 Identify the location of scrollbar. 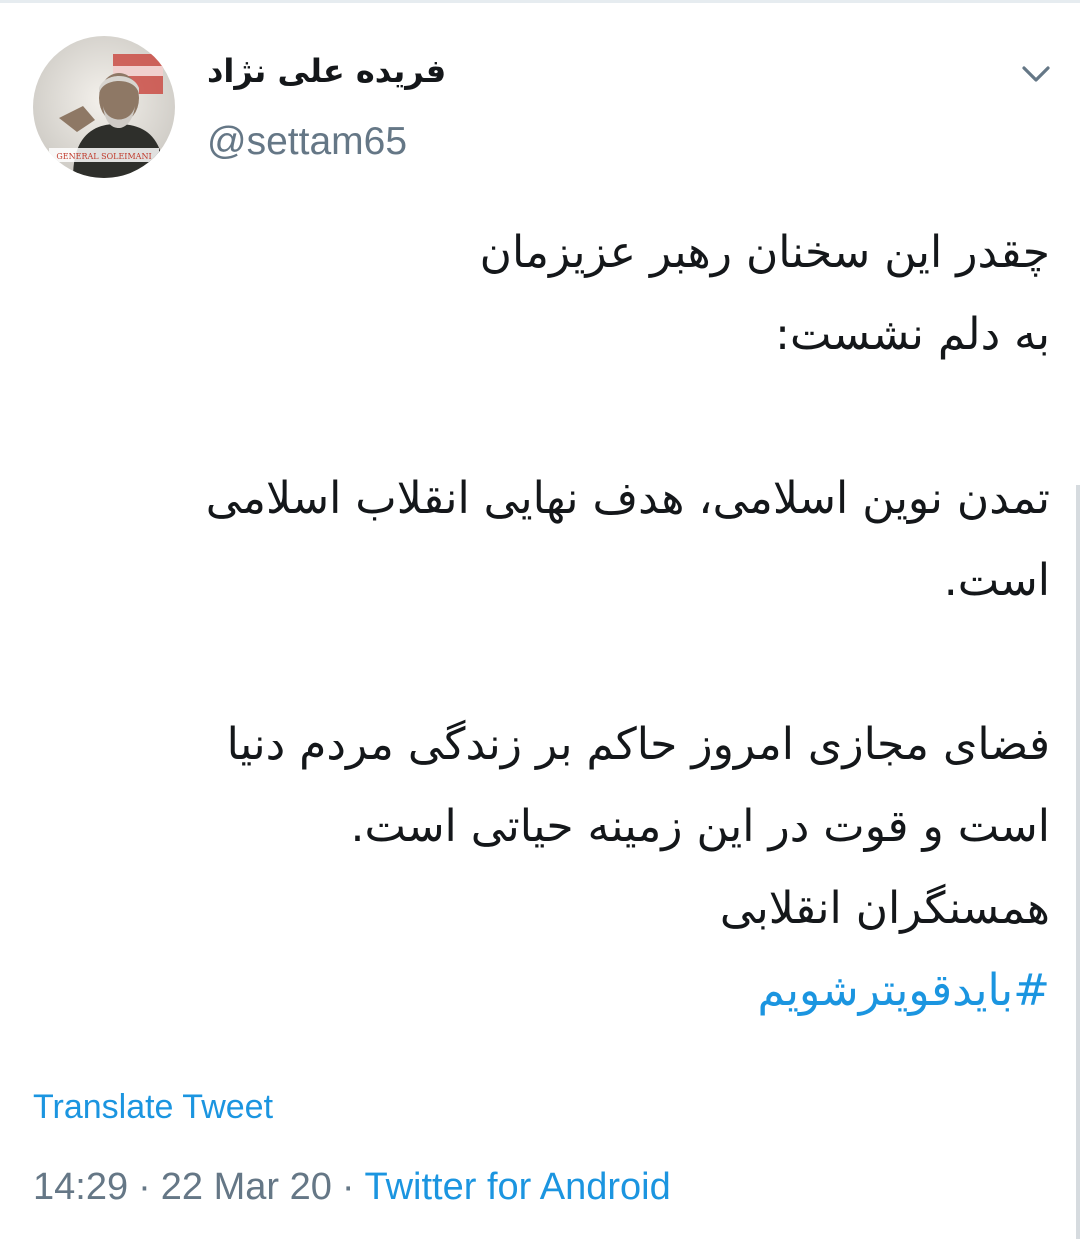
(1078, 862).